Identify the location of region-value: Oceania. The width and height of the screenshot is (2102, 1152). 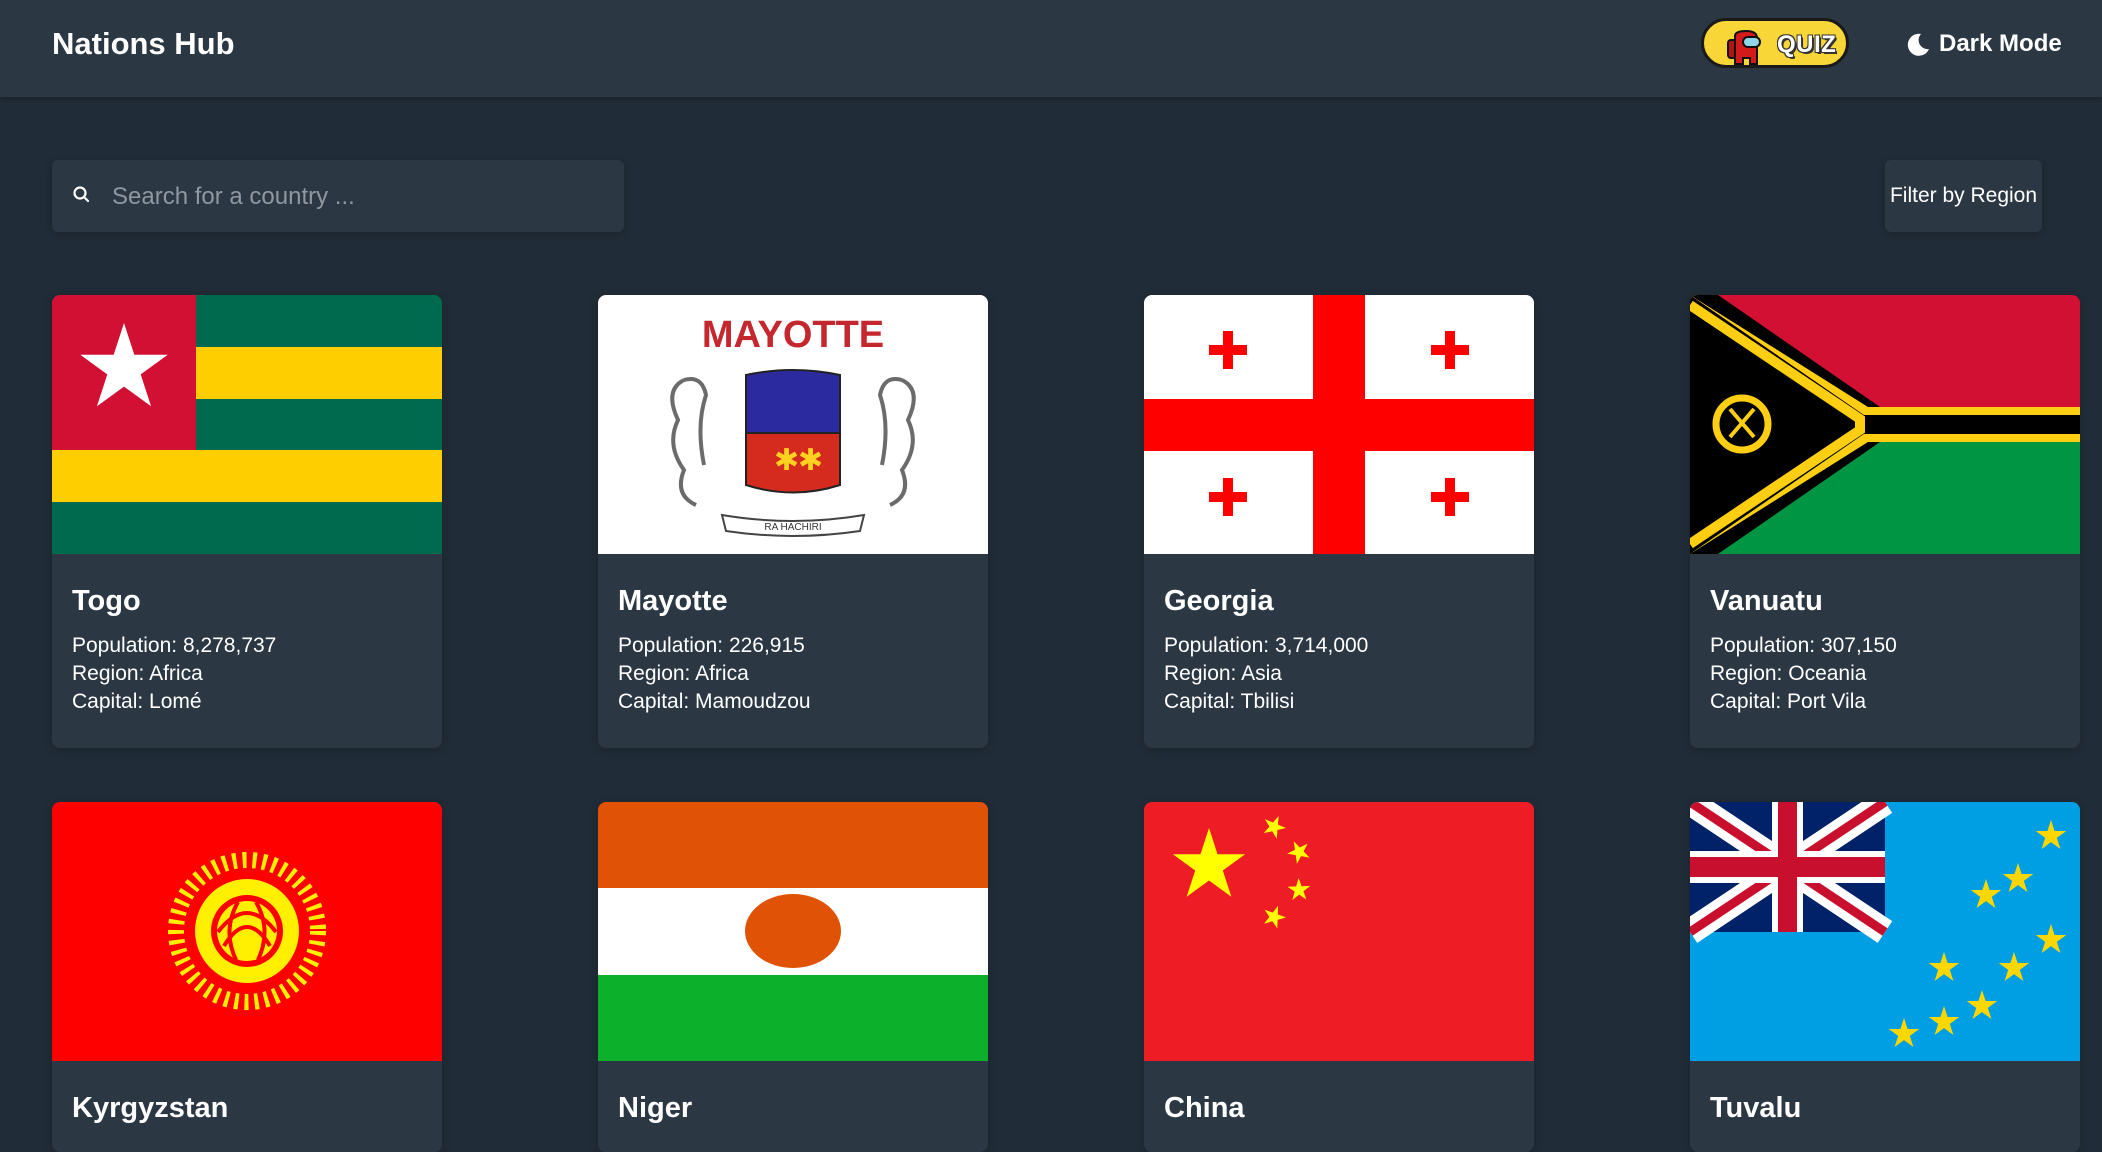
(1827, 673).